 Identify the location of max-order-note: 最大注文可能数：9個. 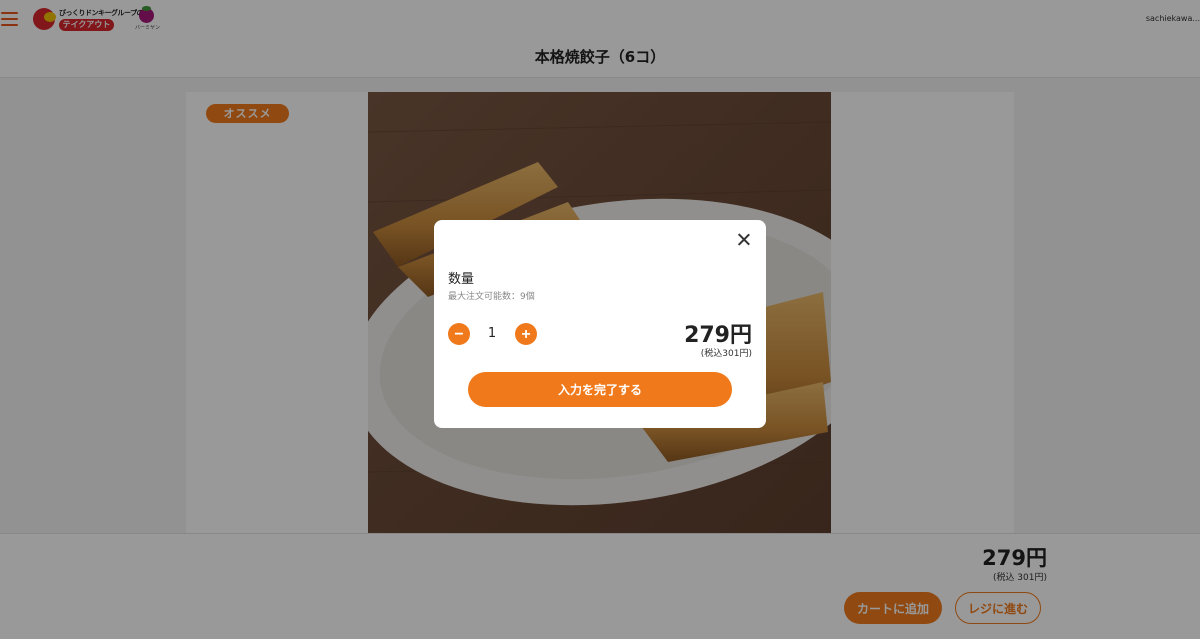
(491, 297).